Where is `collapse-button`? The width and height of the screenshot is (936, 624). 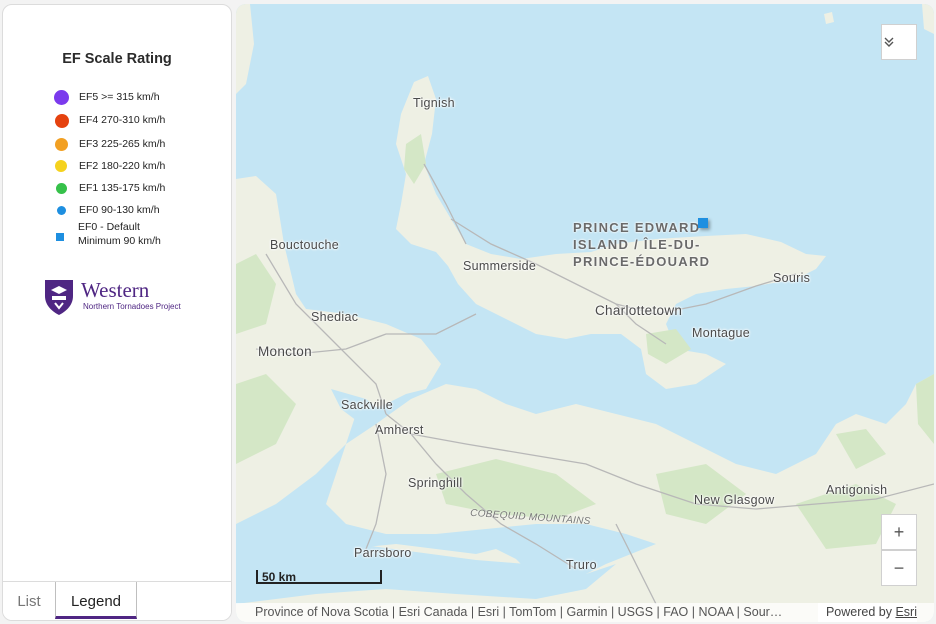 collapse-button is located at coordinates (899, 42).